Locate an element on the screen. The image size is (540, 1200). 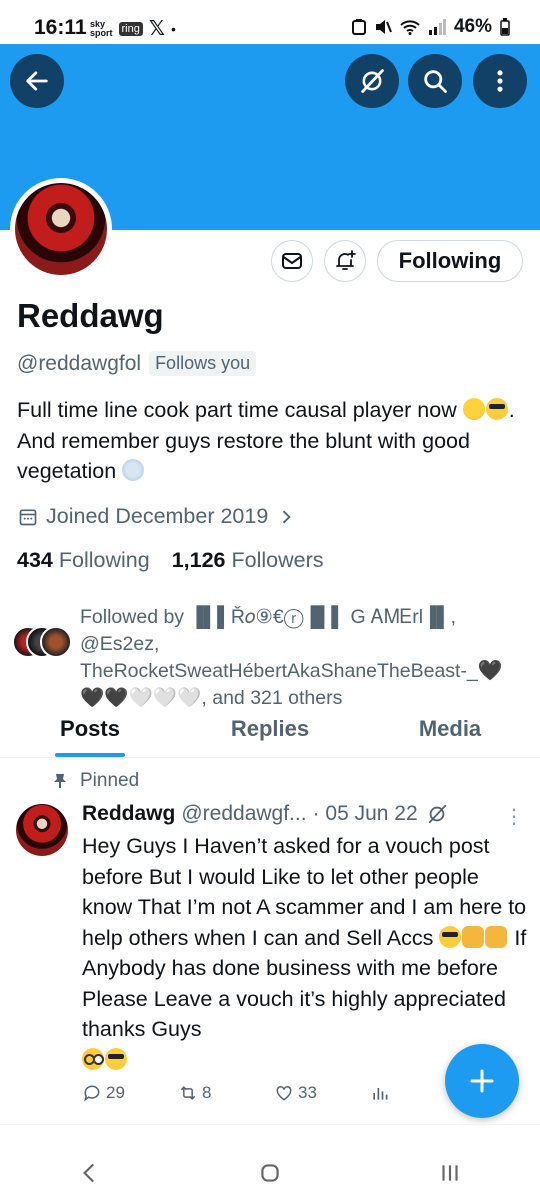
system-nav-bar is located at coordinates (270, 1173).